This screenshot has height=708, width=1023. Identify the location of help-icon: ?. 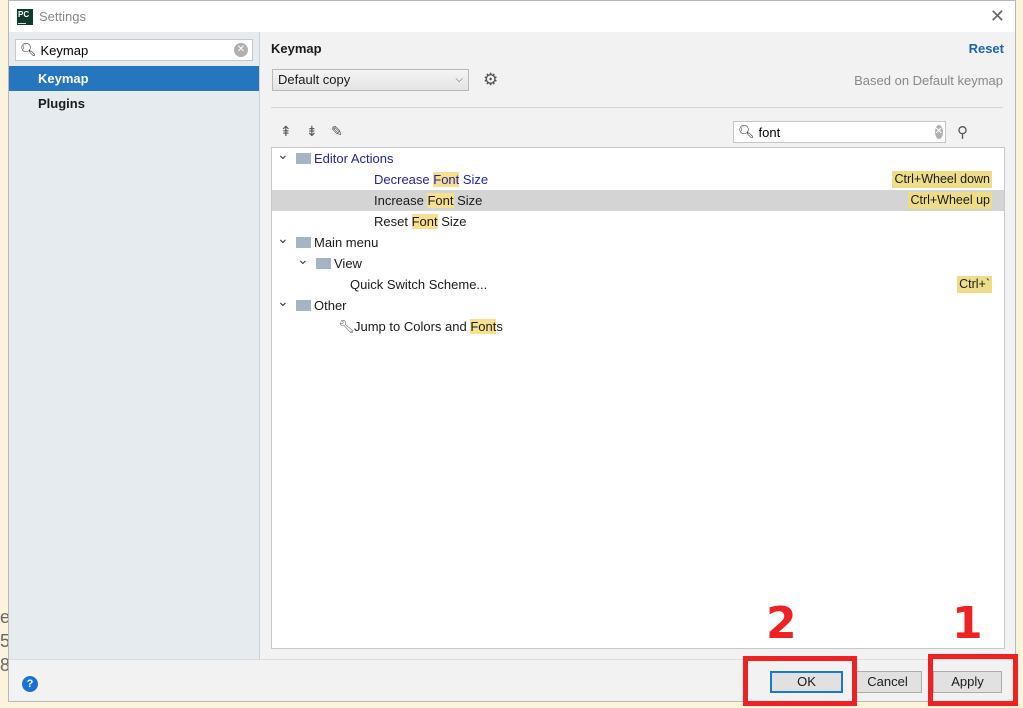
(30, 684).